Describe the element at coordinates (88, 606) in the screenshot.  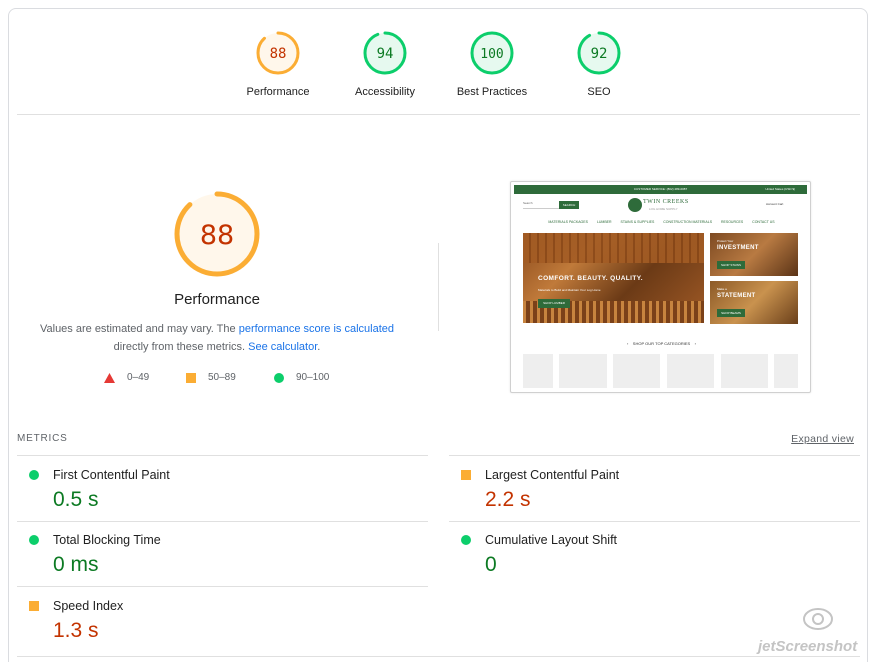
I see `metric-name: Speed Index` at that location.